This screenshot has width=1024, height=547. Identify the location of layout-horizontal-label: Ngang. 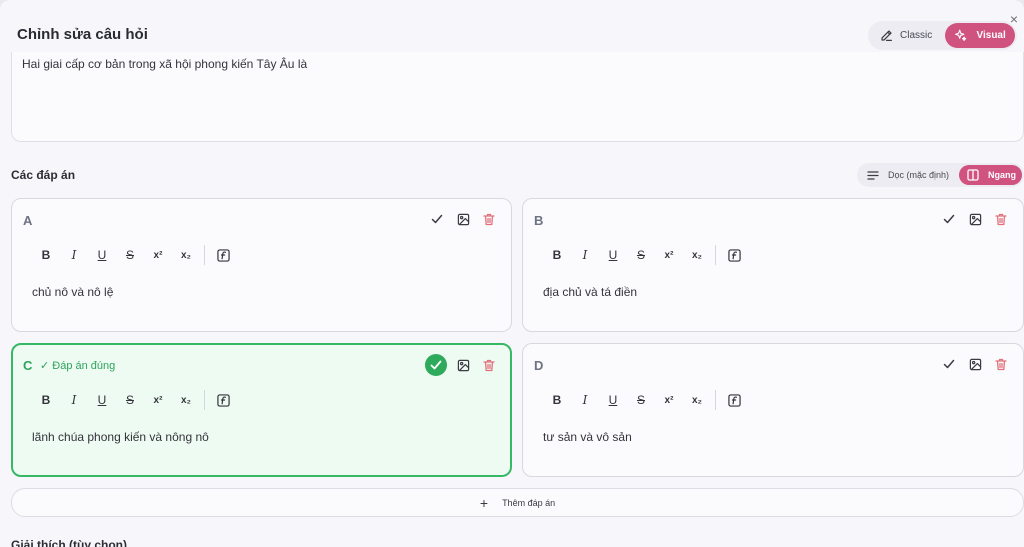
(1002, 175).